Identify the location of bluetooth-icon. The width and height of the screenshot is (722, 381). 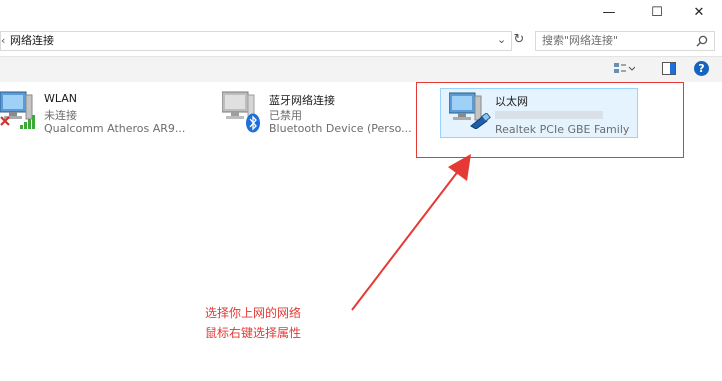
(253, 123).